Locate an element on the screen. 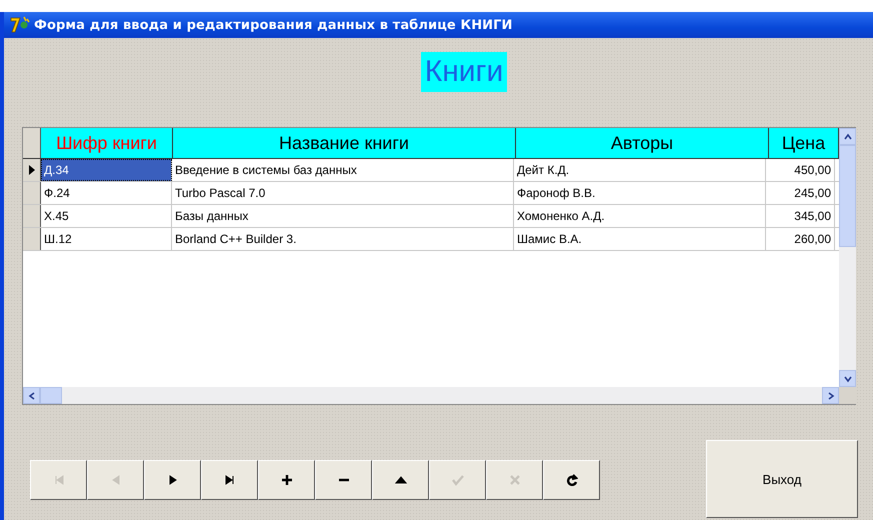  table-cell: 345,00 is located at coordinates (800, 216).